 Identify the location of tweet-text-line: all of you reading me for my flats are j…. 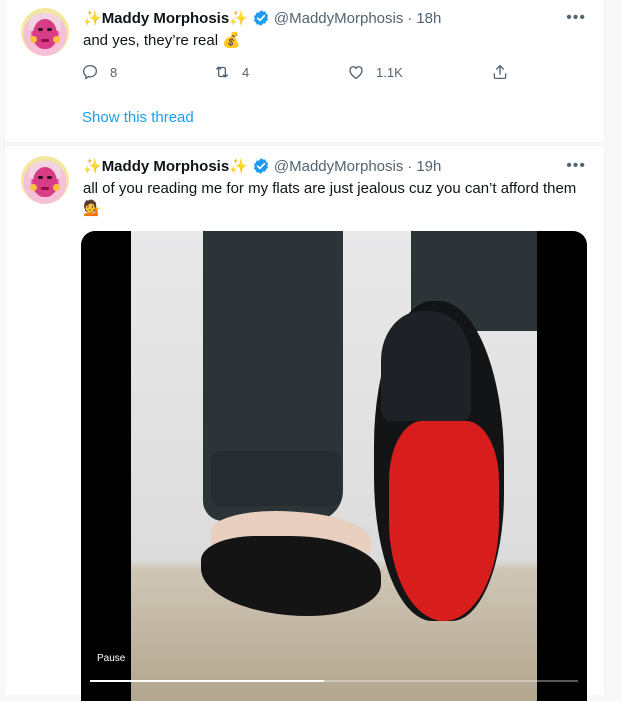
(330, 188).